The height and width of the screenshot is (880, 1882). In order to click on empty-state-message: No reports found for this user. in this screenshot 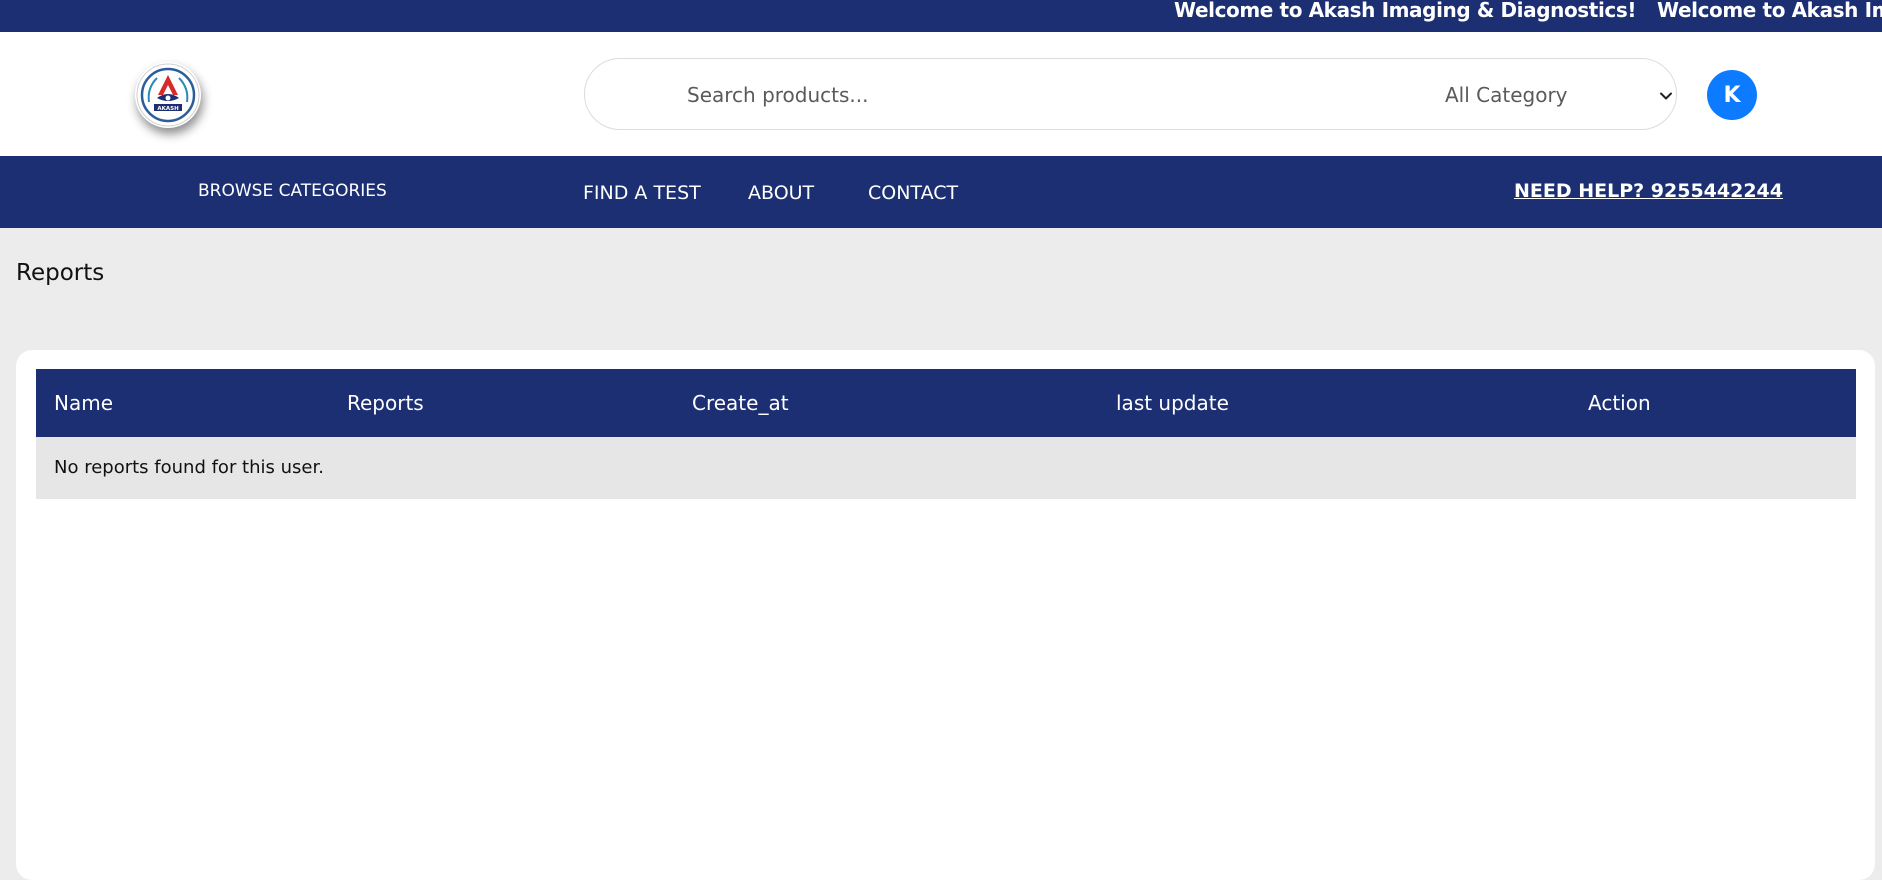, I will do `click(189, 467)`.